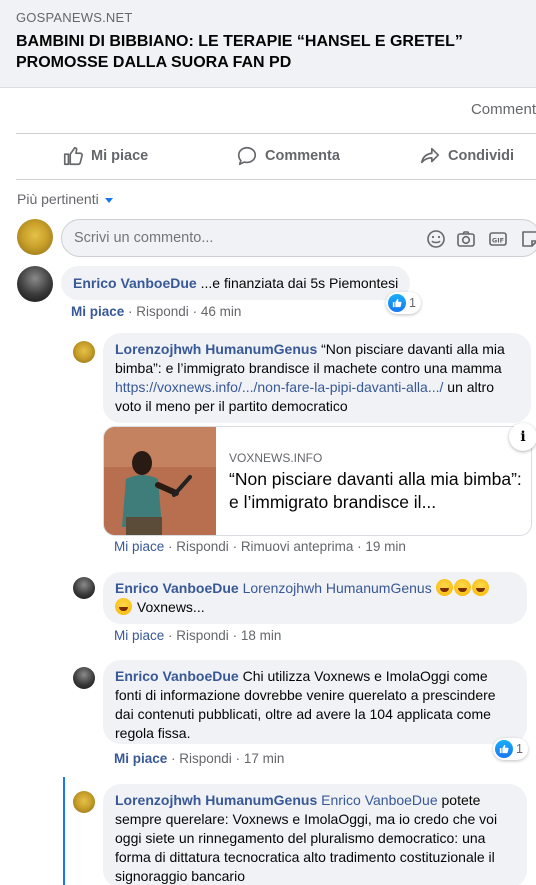 The height and width of the screenshot is (885, 536). I want to click on comment-meta: Mi piace · Rispondi · 46 min, so click(156, 311).